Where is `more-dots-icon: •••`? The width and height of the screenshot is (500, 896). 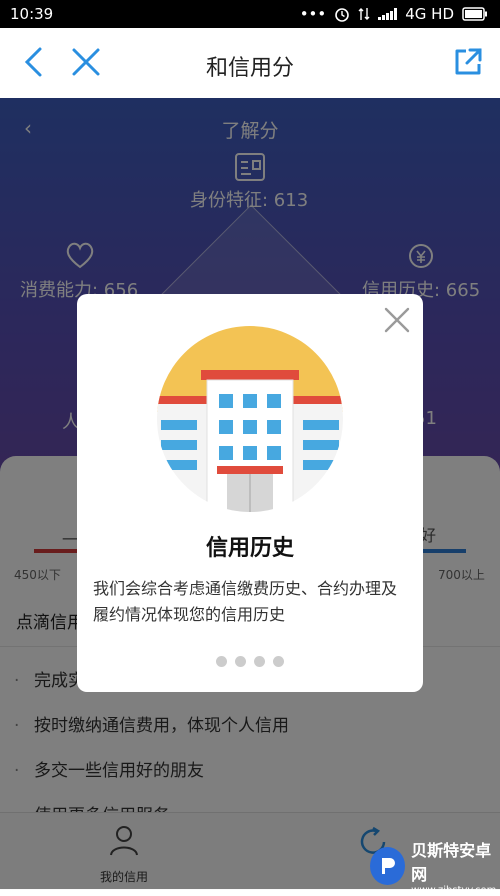
more-dots-icon: ••• is located at coordinates (313, 14).